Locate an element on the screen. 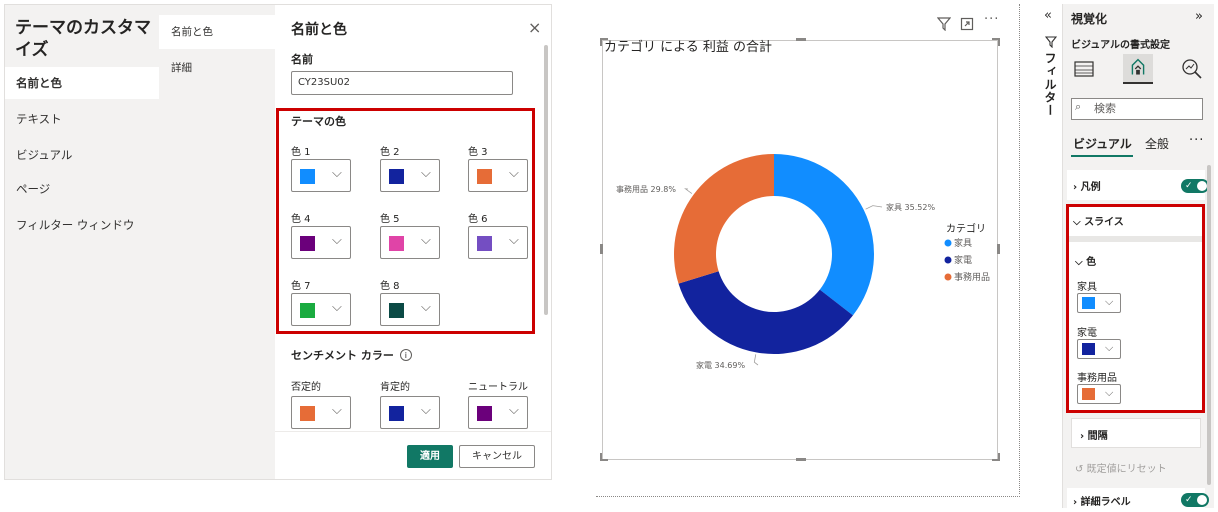 Image resolution: width=1218 pixels, height=512 pixels. slice-office-color-picker: ⌵ is located at coordinates (1099, 394).